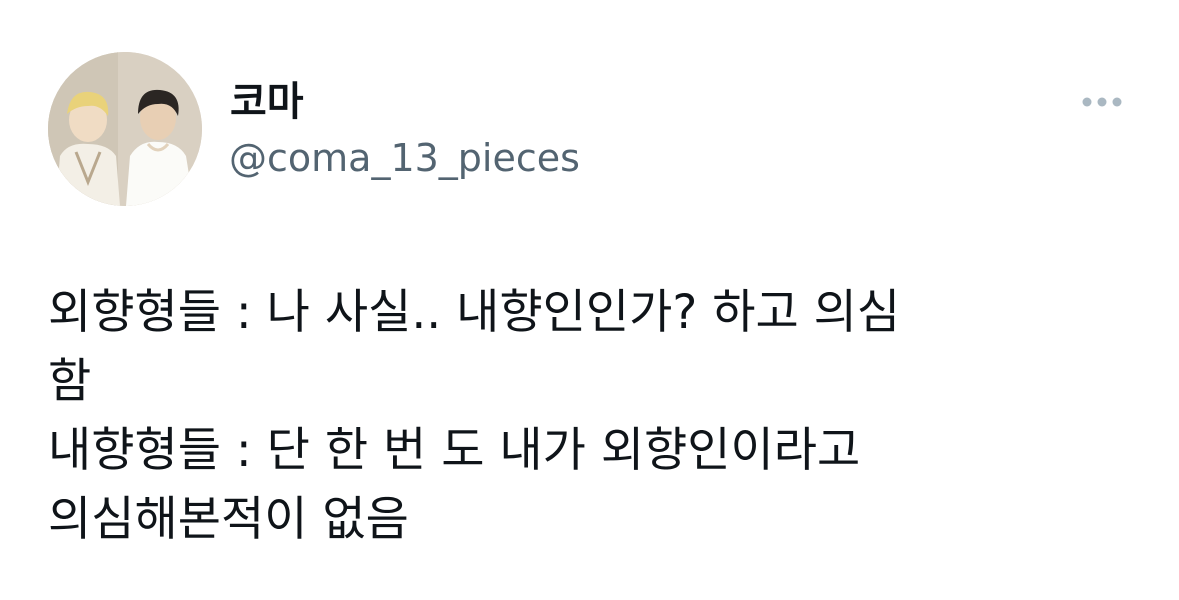 The width and height of the screenshot is (1179, 600). I want to click on tweet-text-line: 함, so click(70, 381).